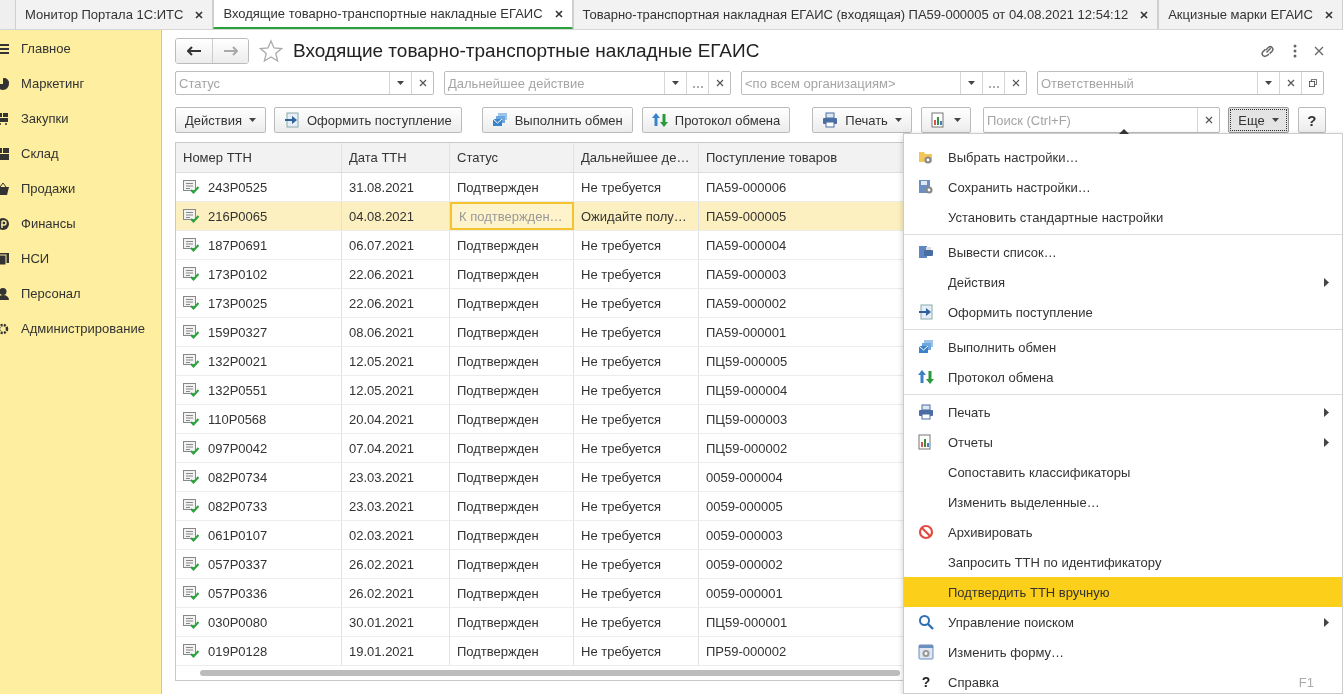  What do you see at coordinates (945, 120) in the screenshot?
I see `reports-button` at bounding box center [945, 120].